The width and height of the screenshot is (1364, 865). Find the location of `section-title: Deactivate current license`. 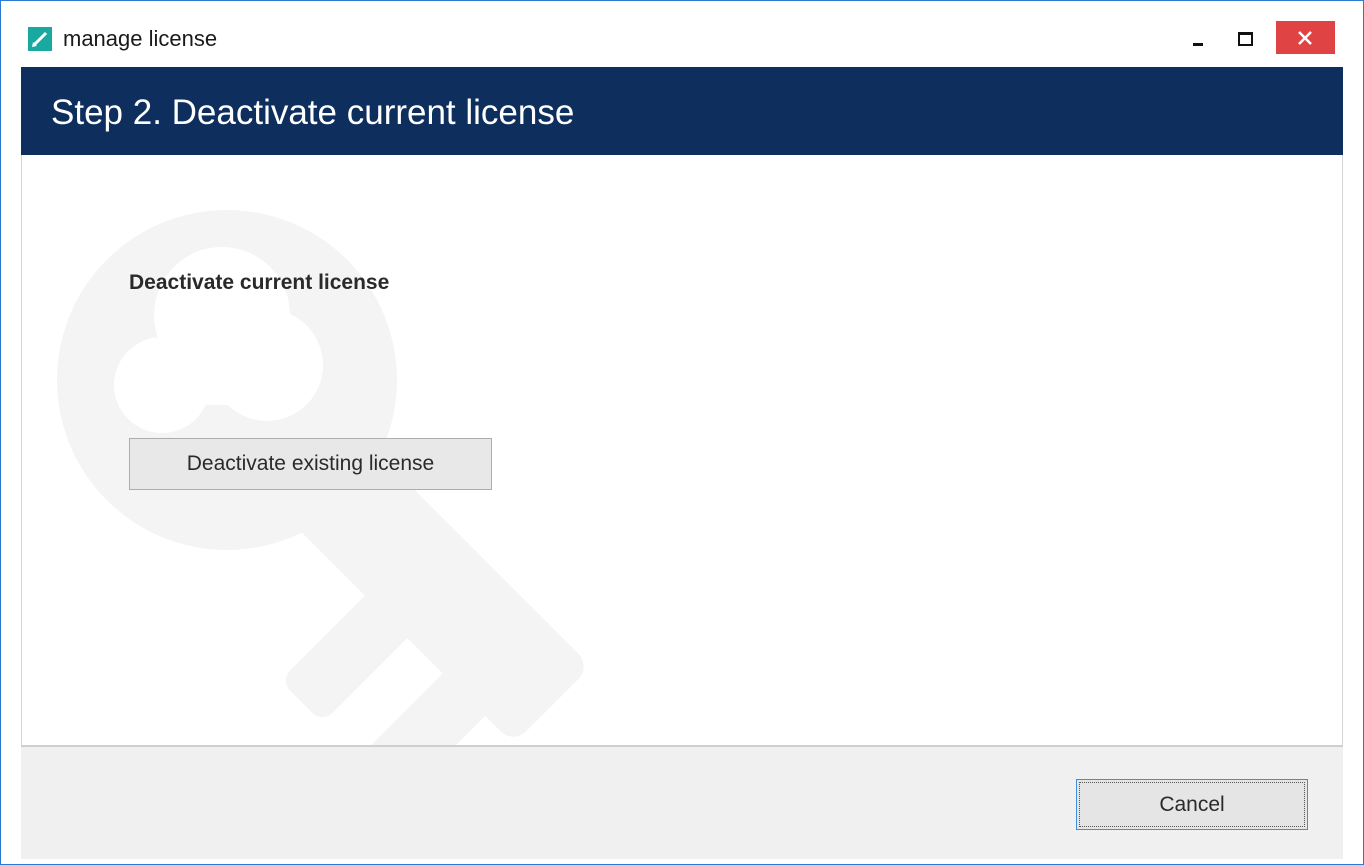

section-title: Deactivate current license is located at coordinates (259, 282).